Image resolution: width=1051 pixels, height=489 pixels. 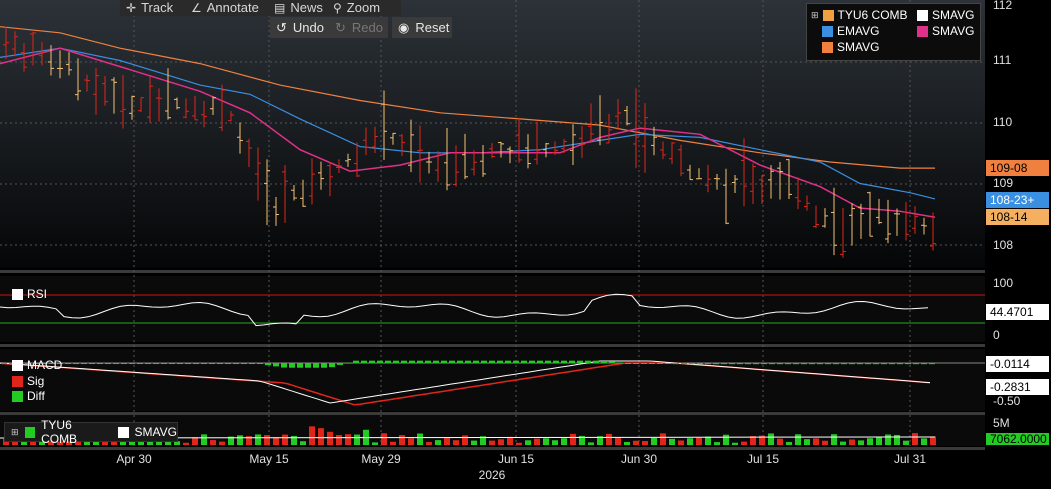 What do you see at coordinates (28, 381) in the screenshot?
I see `sig-legend: Sig` at bounding box center [28, 381].